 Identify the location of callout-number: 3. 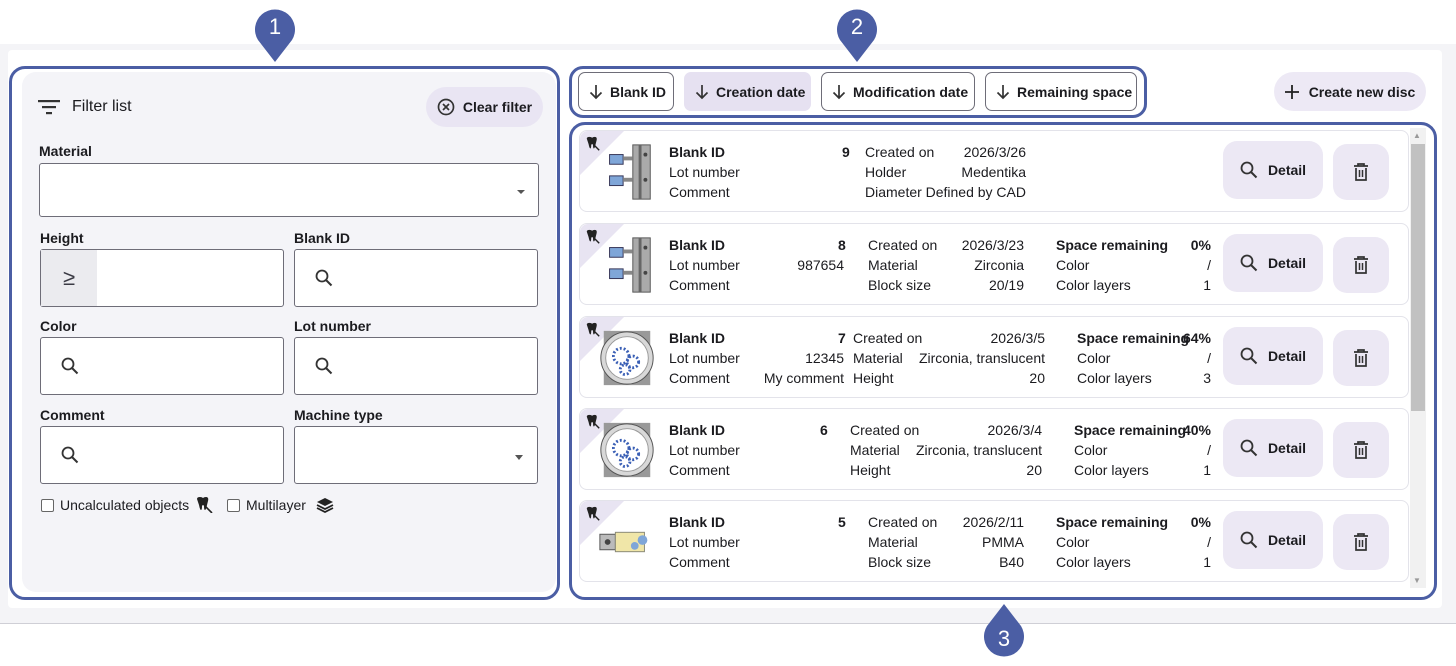
(1004, 638).